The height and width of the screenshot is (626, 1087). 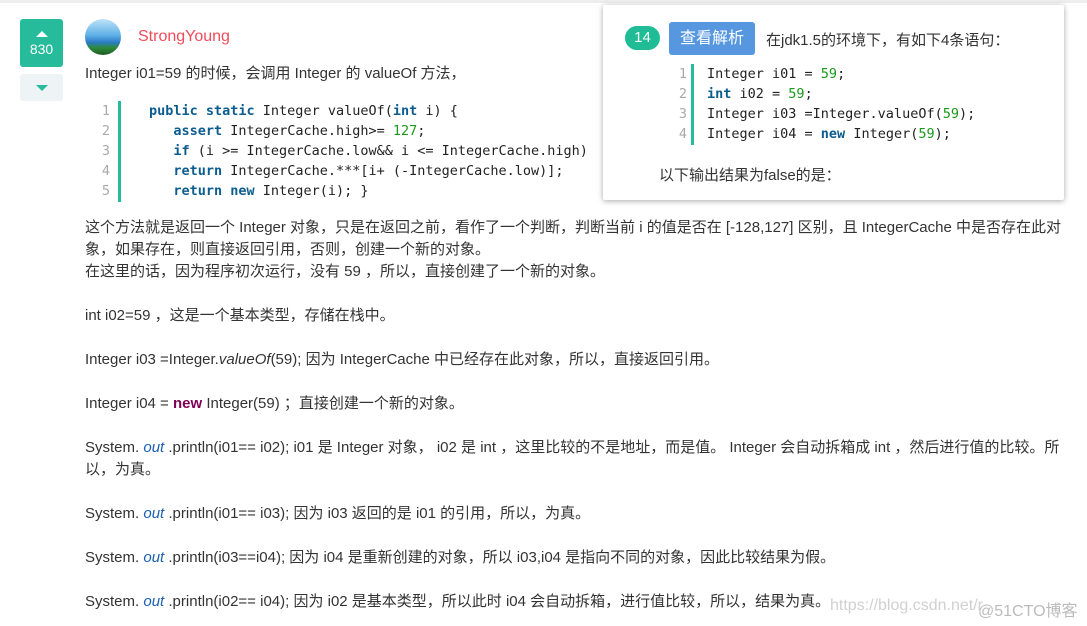 What do you see at coordinates (41, 34) in the screenshot?
I see `arrow-up-icon` at bounding box center [41, 34].